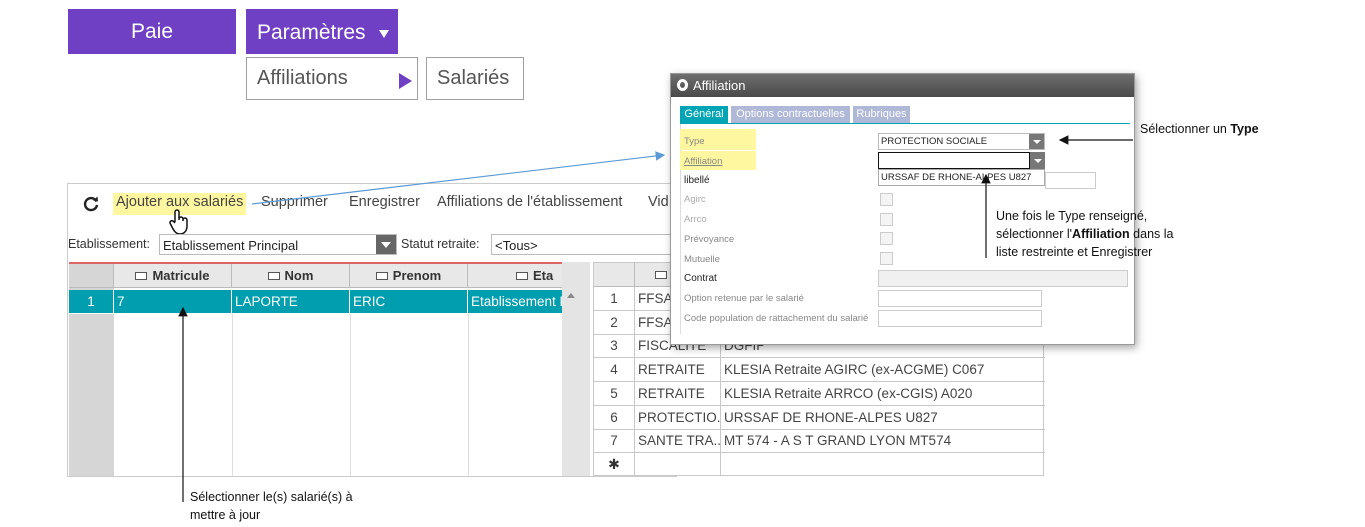  Describe the element at coordinates (1074, 252) in the screenshot. I see `callout-line: liste restreinte et Enregistrer` at that location.